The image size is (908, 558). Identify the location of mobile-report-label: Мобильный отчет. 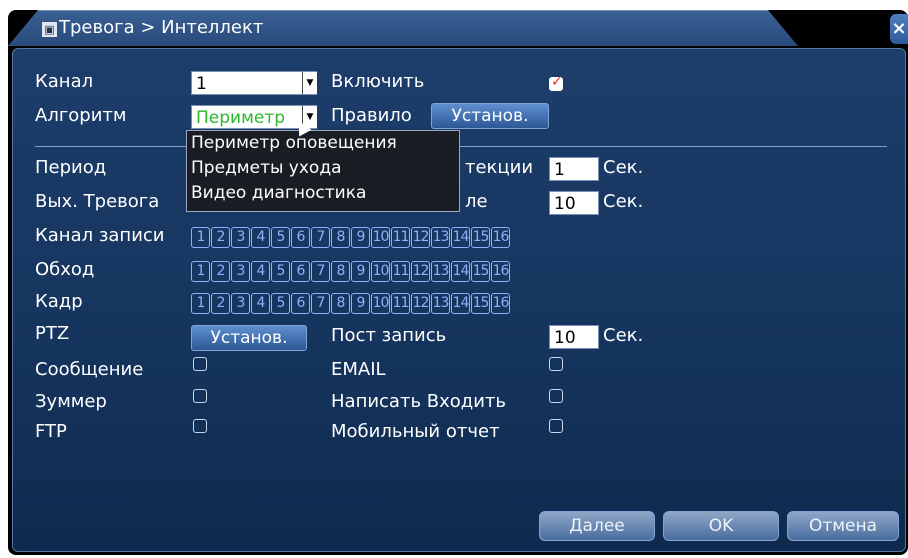
(415, 431).